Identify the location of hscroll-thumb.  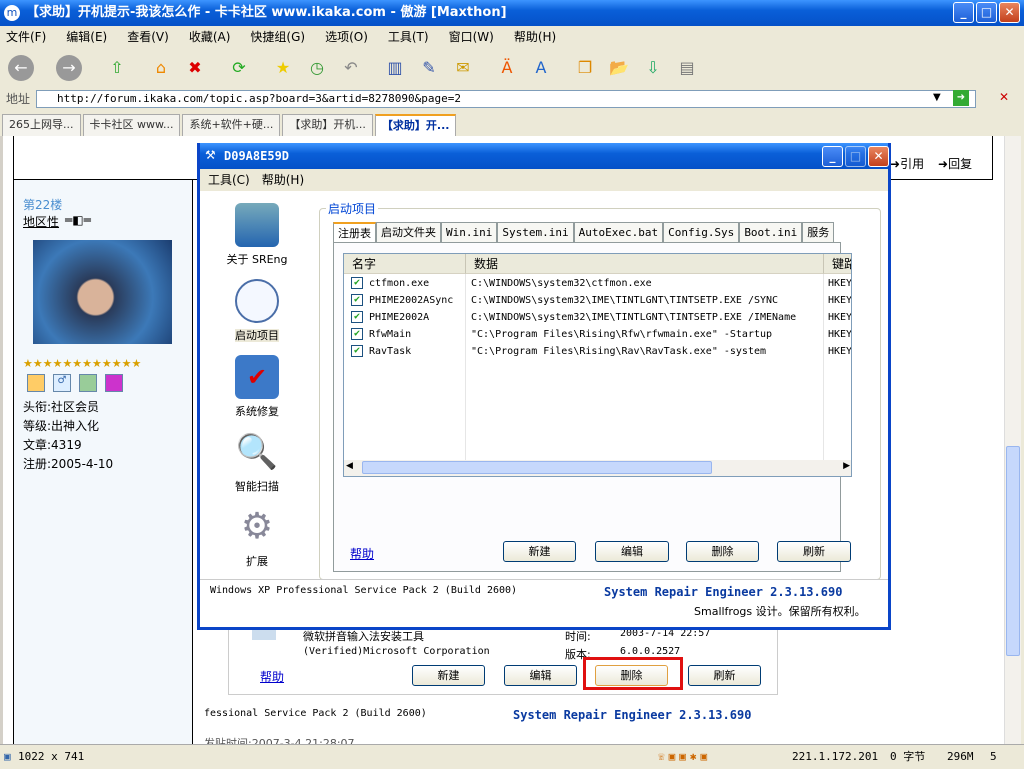
(537, 467).